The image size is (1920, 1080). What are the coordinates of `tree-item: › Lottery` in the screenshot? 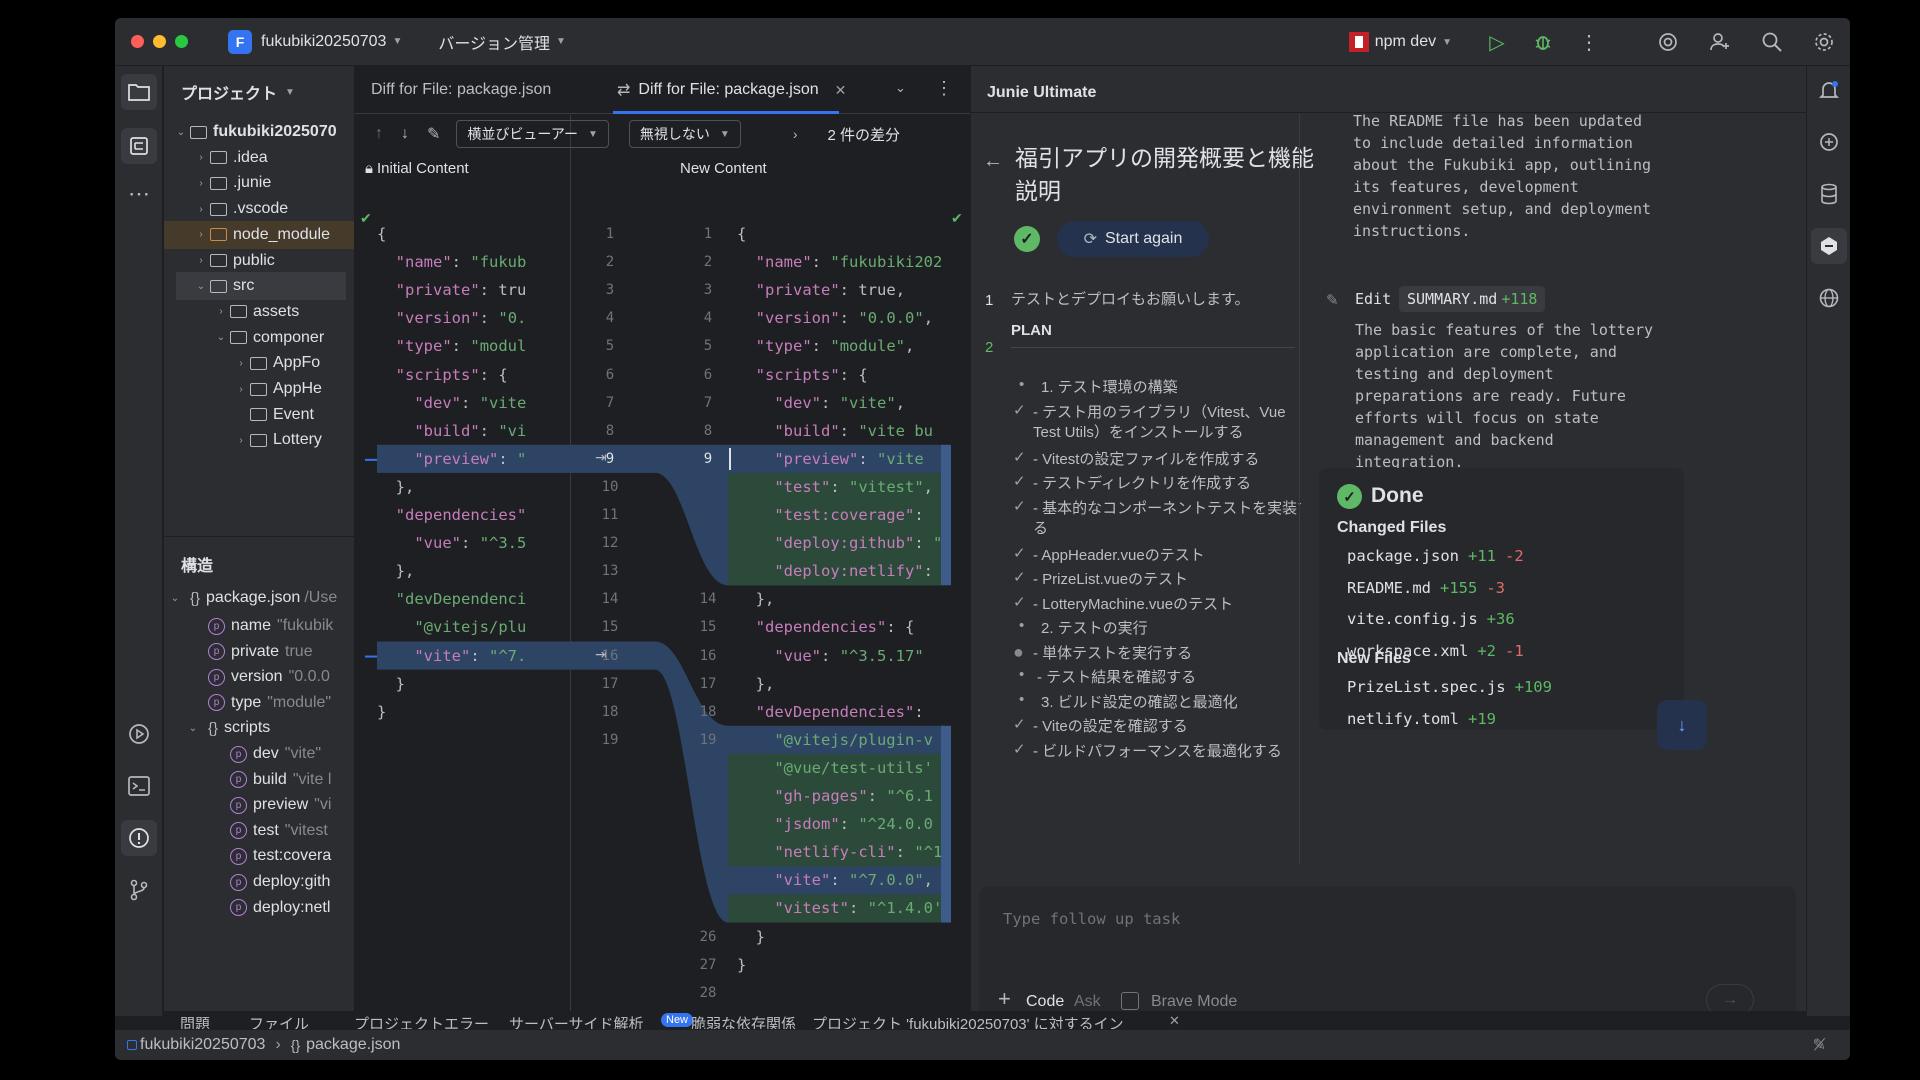 It's located at (277, 440).